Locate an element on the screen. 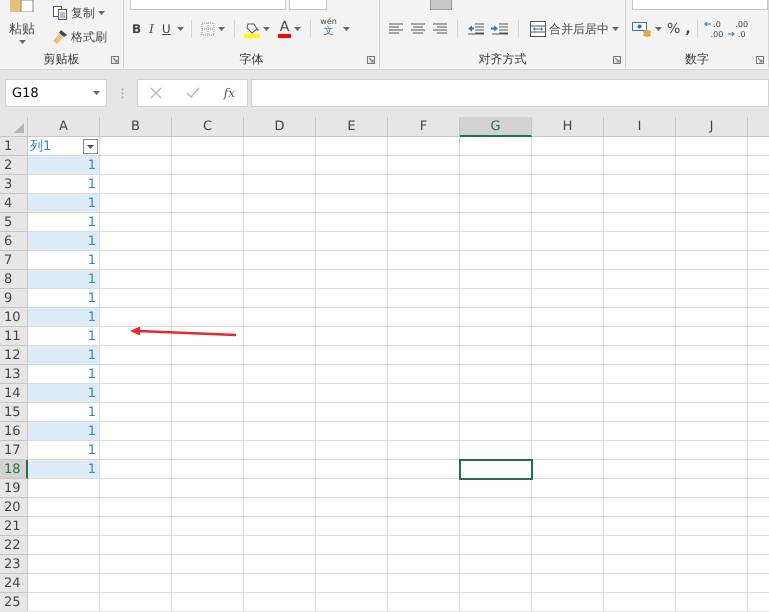 The height and width of the screenshot is (612, 769). row-header: 2 is located at coordinates (14, 165).